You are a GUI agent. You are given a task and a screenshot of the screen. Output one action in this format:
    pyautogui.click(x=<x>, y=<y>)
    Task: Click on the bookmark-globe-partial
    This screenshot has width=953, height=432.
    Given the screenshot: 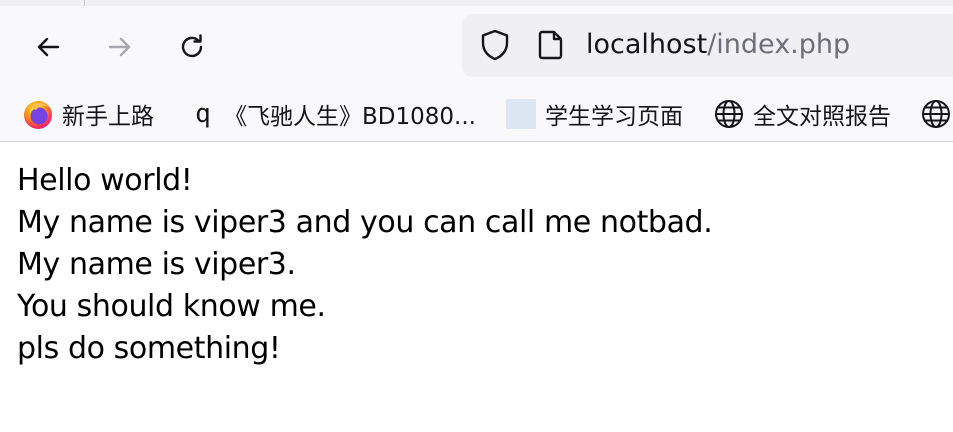 What is the action you would take?
    pyautogui.click(x=936, y=114)
    